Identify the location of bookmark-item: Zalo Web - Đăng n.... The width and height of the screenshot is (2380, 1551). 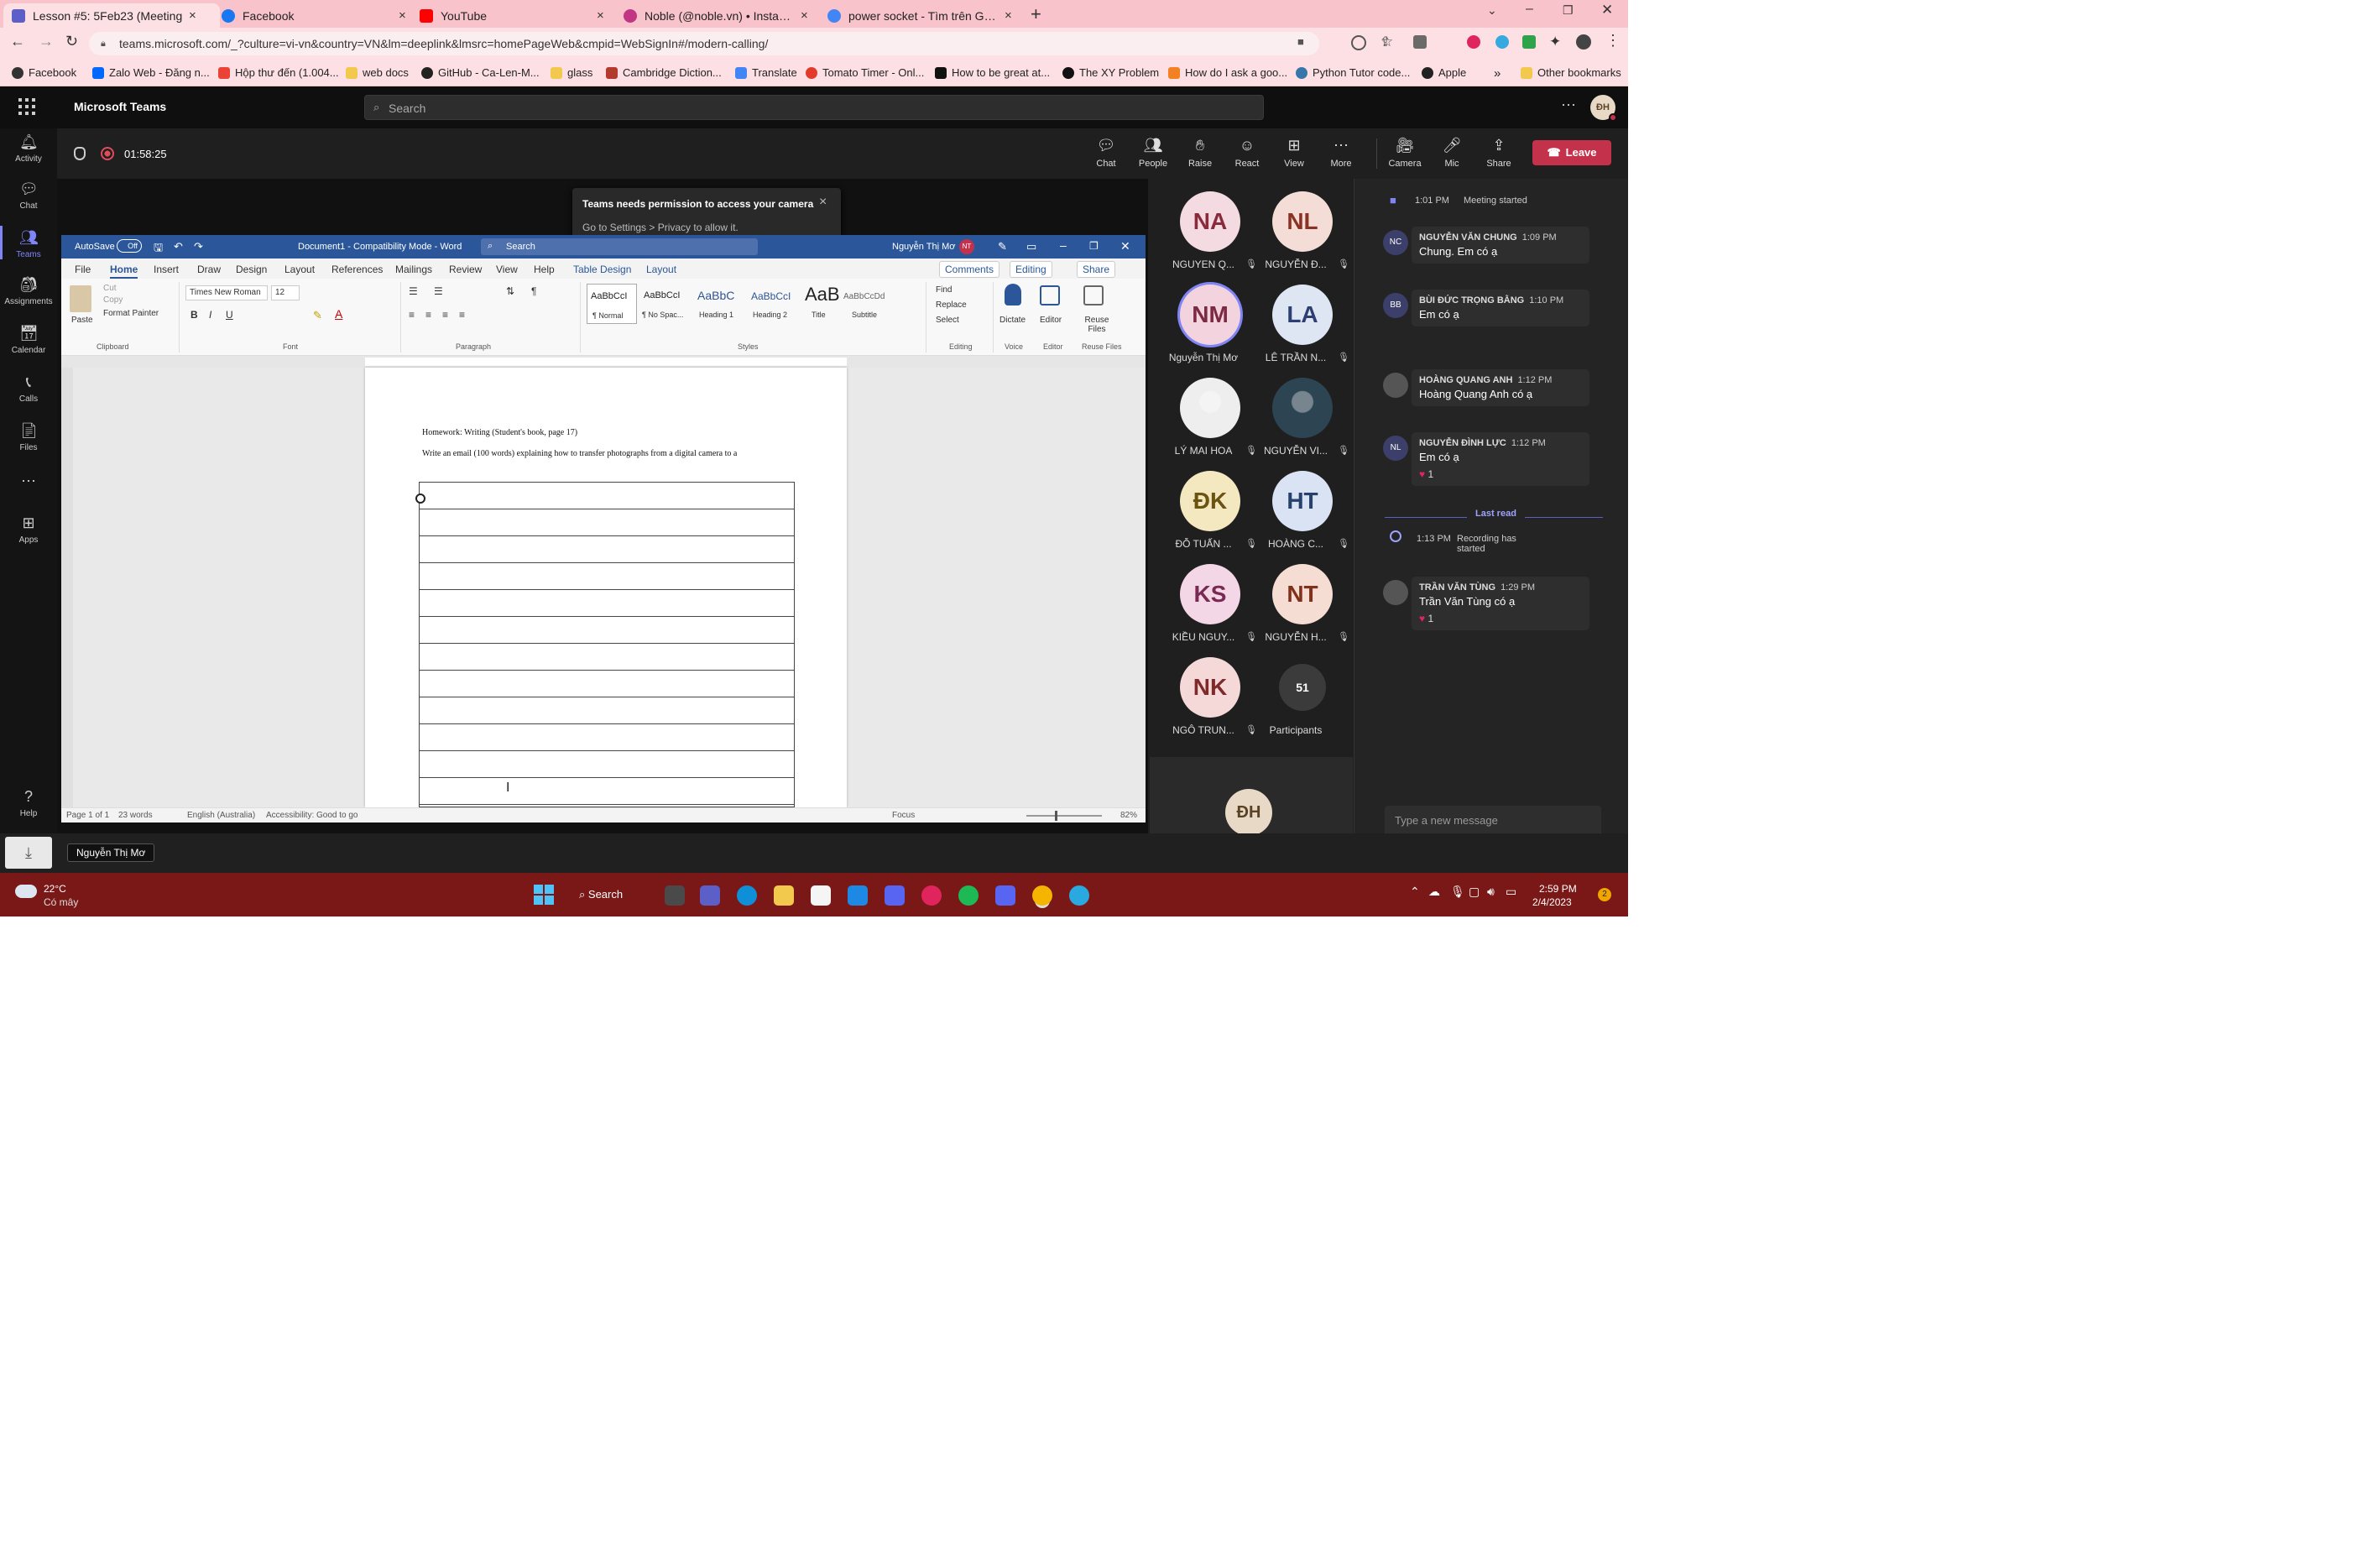
(151, 72).